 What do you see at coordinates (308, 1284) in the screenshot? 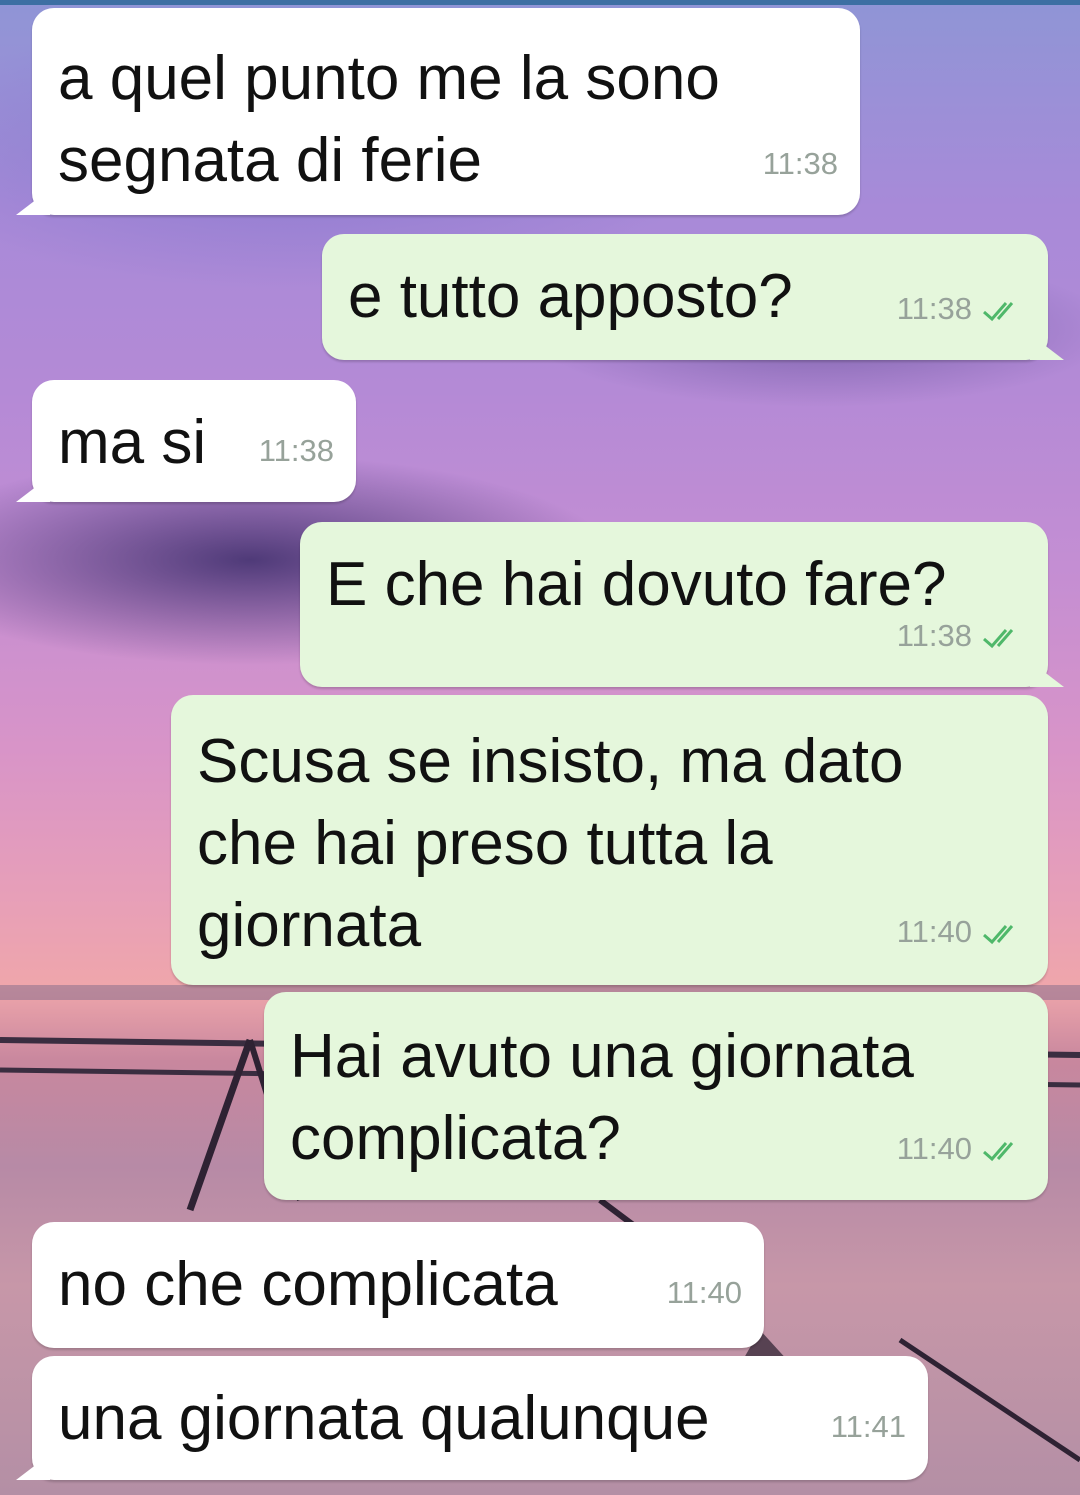
I see `message-text: no che complicata` at bounding box center [308, 1284].